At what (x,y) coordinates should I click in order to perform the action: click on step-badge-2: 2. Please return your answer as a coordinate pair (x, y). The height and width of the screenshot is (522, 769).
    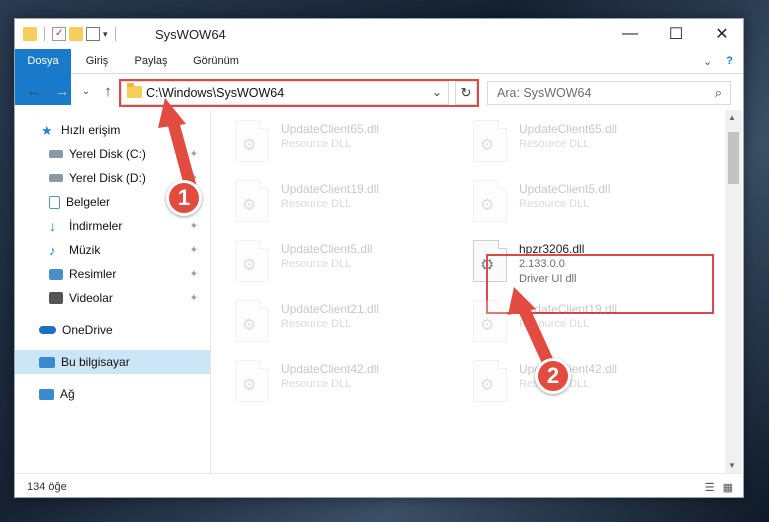
    Looking at the image, I should click on (553, 376).